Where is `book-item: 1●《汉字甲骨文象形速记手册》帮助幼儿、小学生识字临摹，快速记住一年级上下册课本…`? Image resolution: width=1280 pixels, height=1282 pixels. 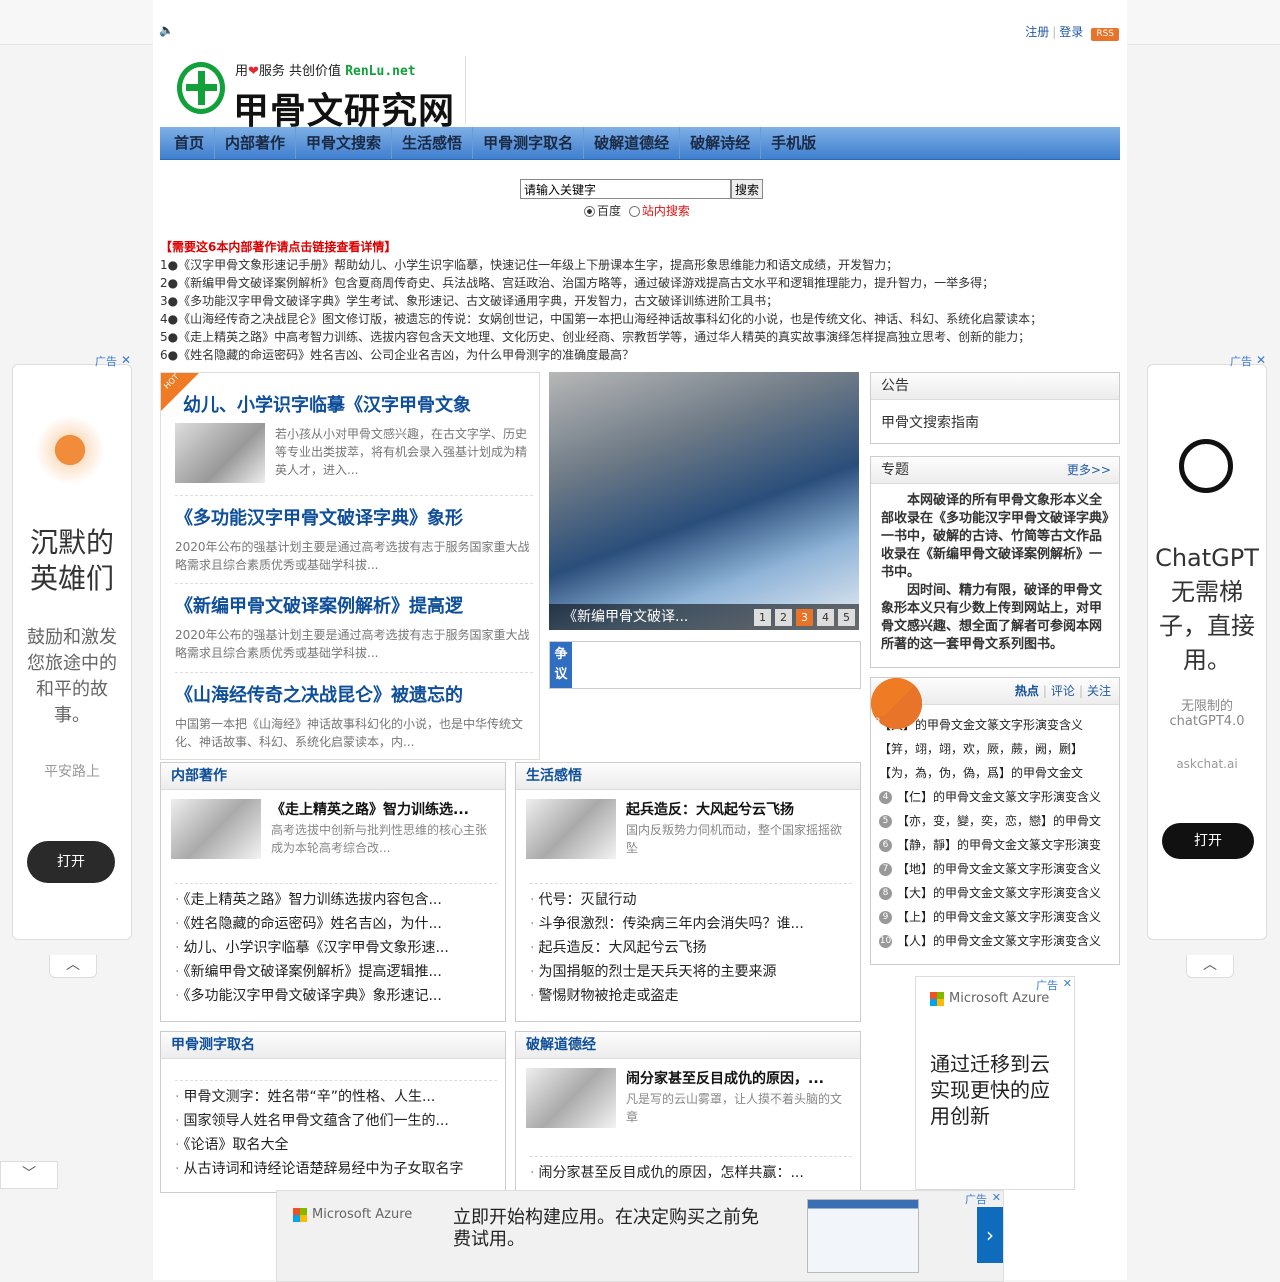 book-item: 1●《汉字甲骨文象形速记手册》帮助幼儿、小学生识字临摹，快速记住一年级上下册课本… is located at coordinates (620, 265).